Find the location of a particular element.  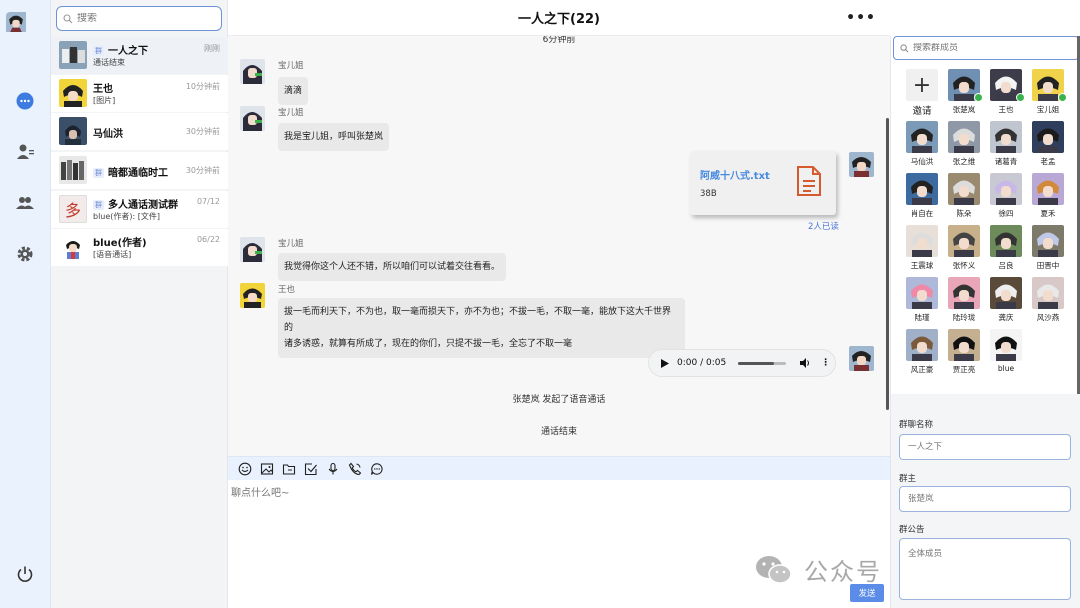

conversation-item: 王也 10分钟前 [图片] is located at coordinates (139, 93).